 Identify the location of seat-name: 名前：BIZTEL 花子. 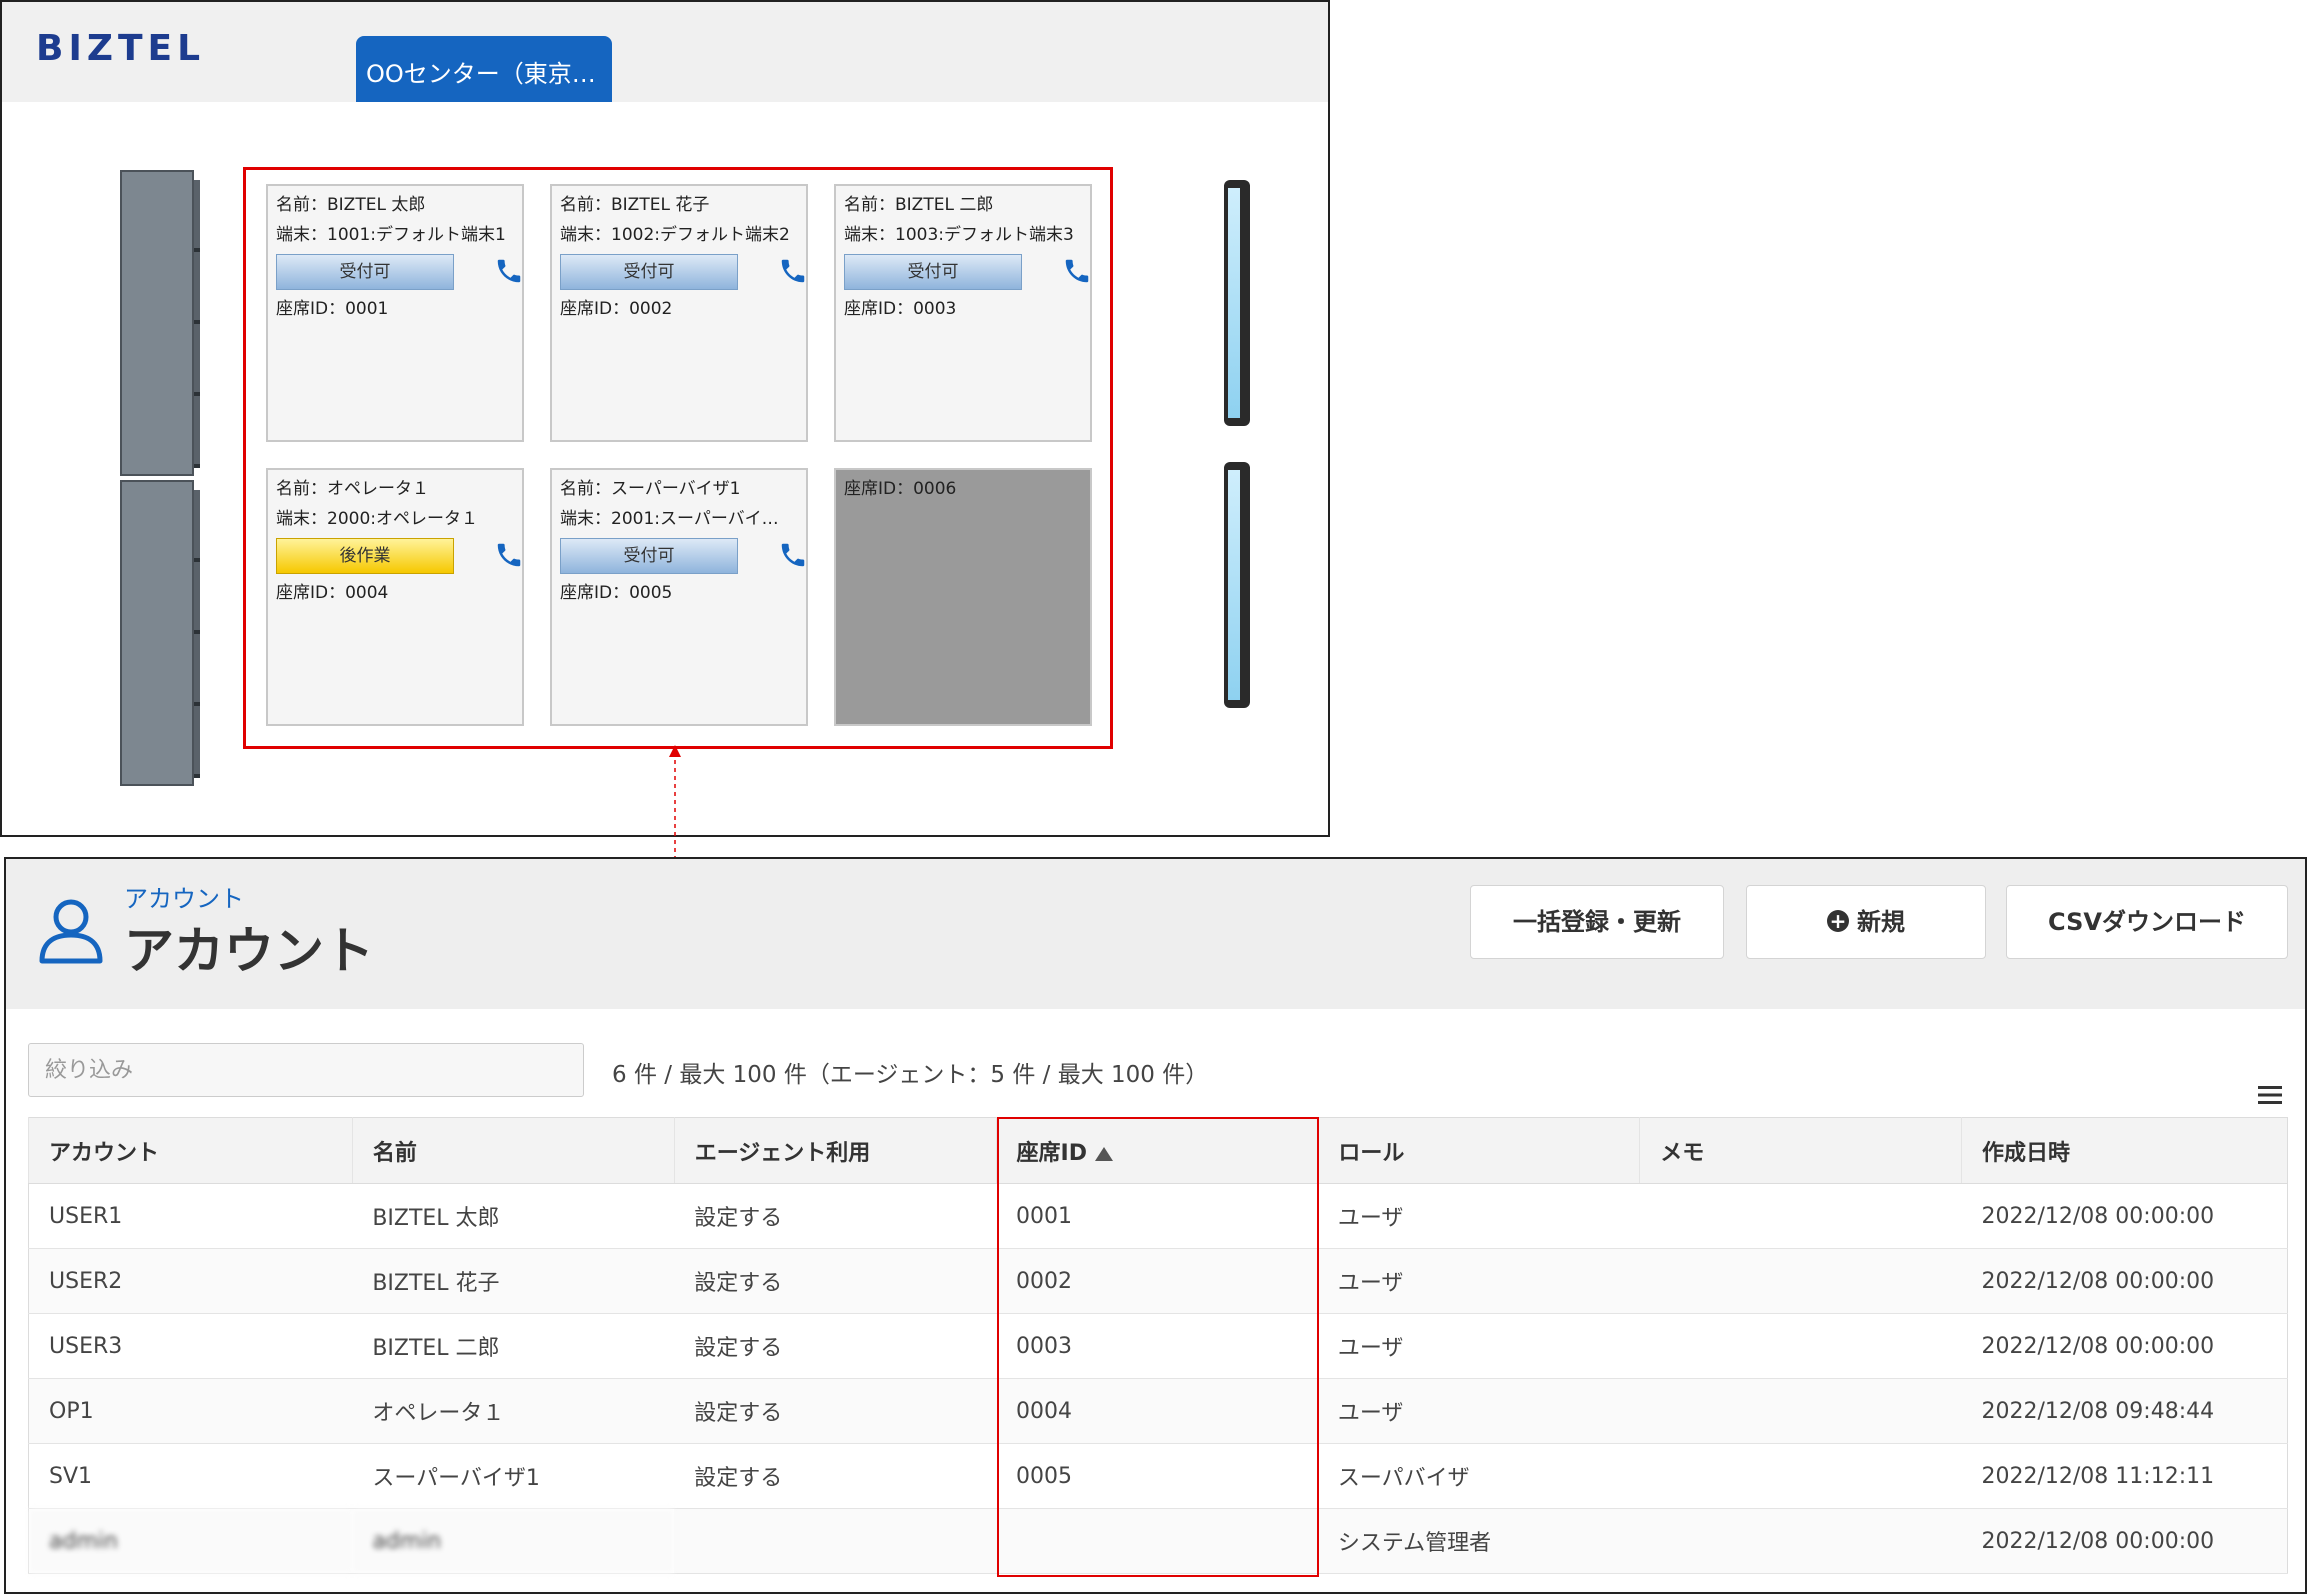
(635, 205).